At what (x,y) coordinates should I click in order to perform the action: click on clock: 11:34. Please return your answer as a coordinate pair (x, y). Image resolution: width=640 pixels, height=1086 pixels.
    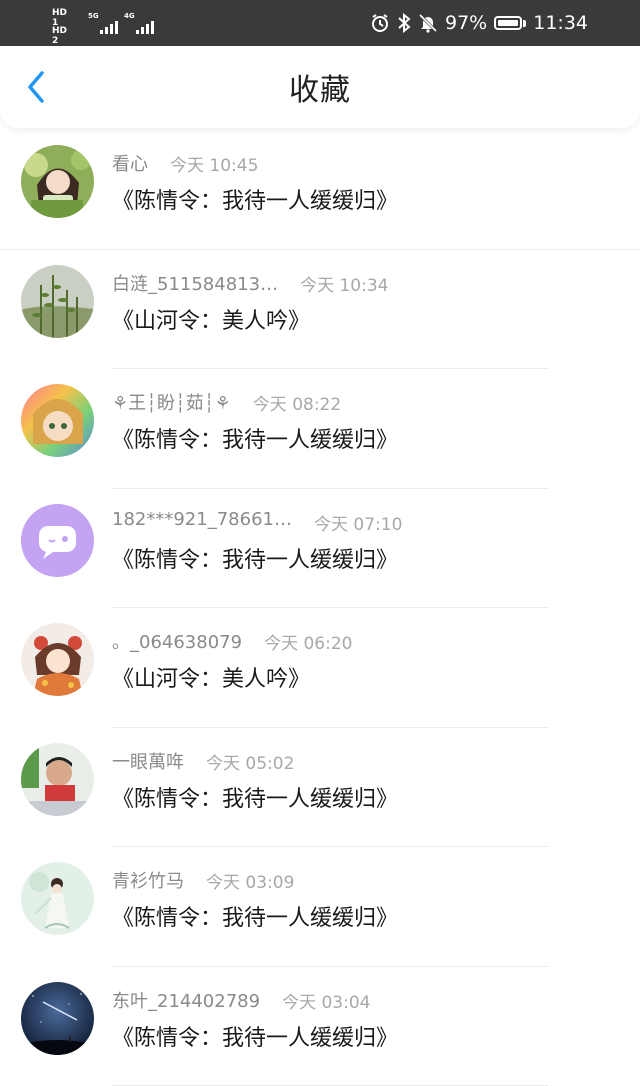
    Looking at the image, I should click on (560, 23).